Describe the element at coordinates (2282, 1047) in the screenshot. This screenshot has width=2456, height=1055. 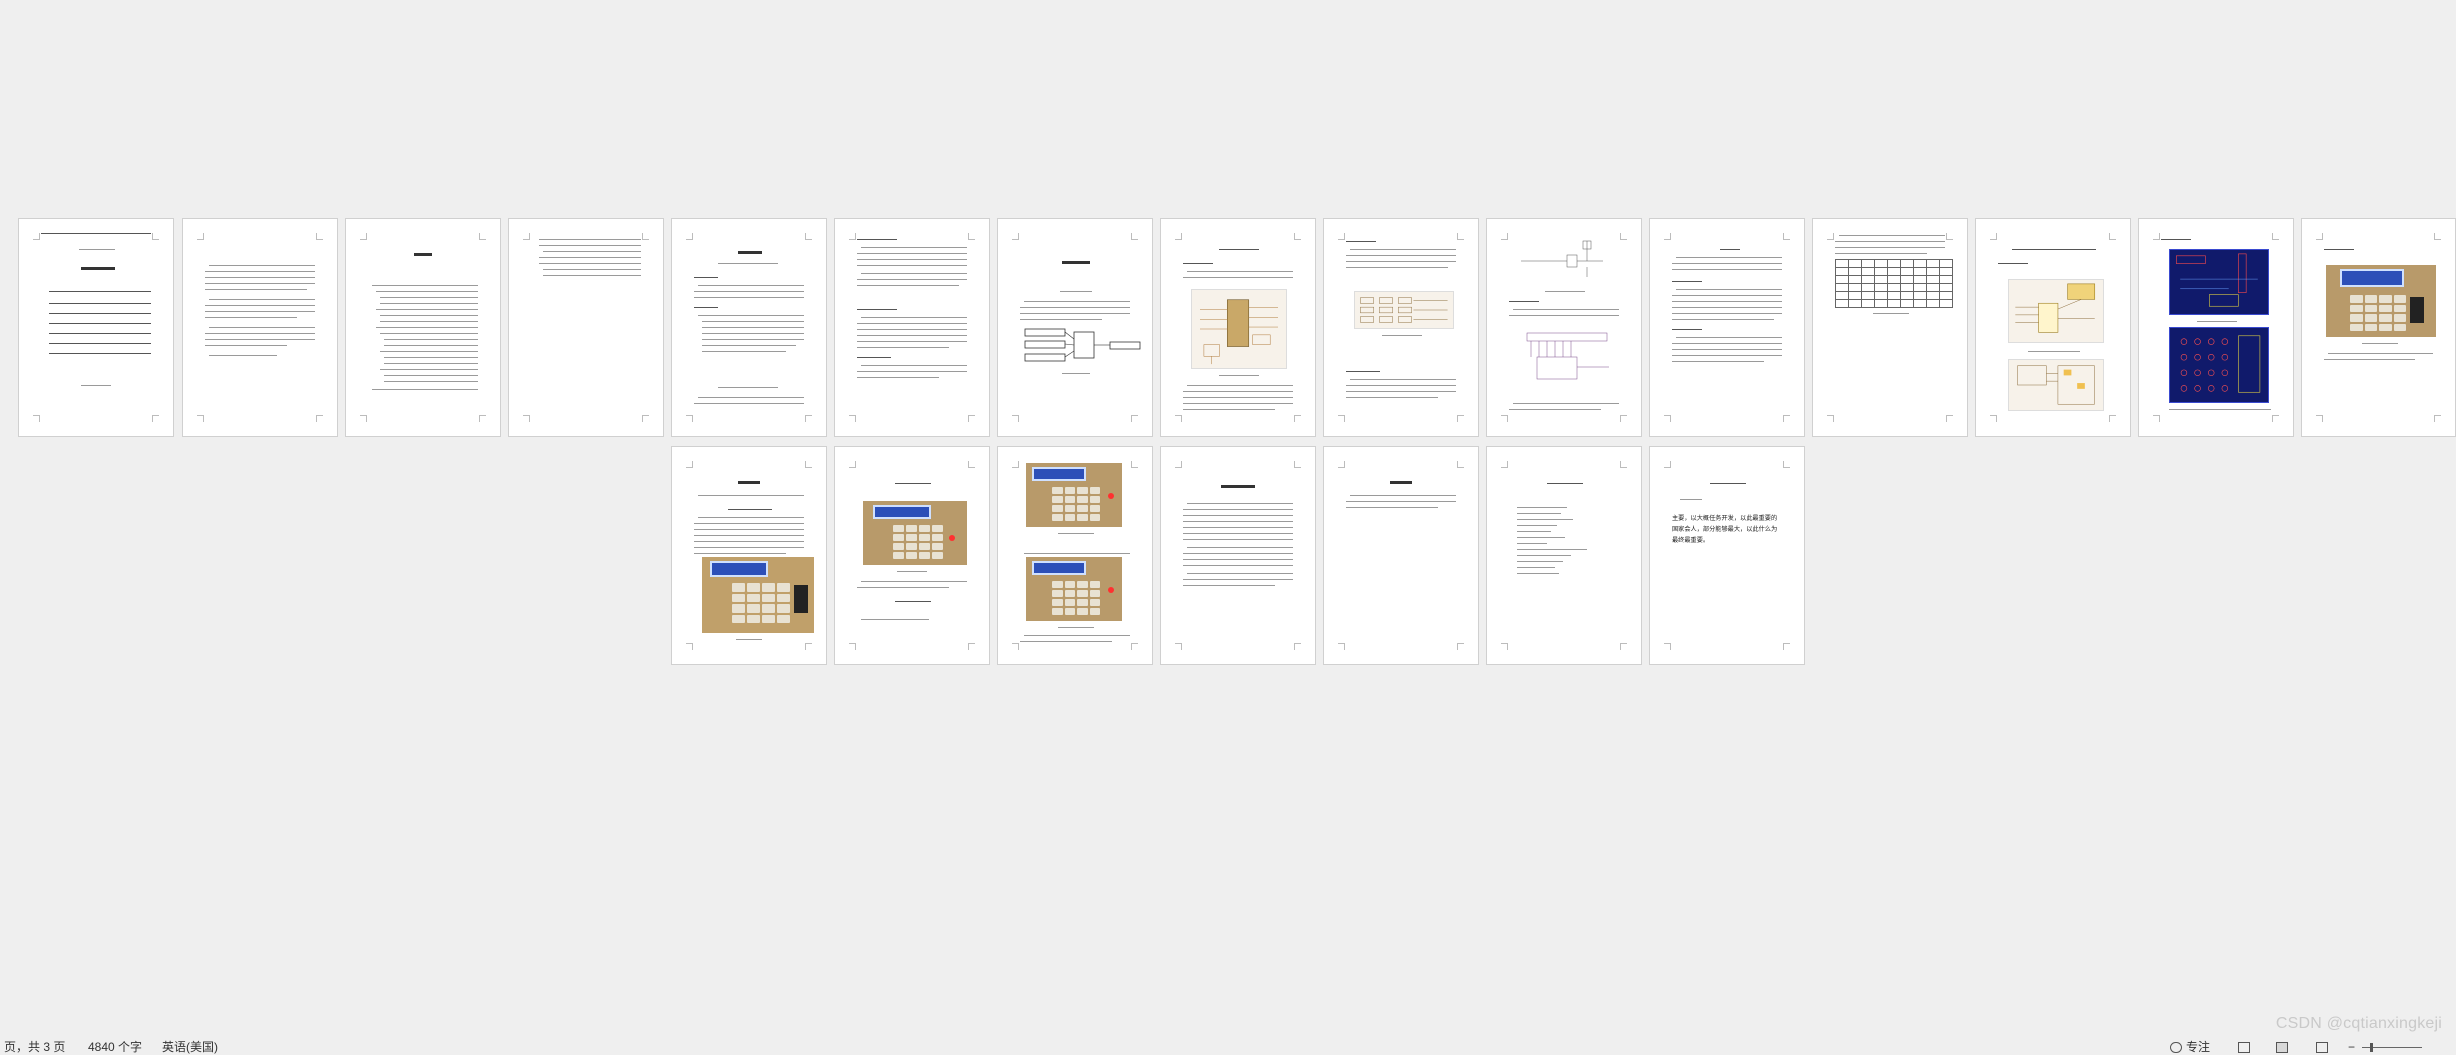
I see `print-layout-icon` at that location.